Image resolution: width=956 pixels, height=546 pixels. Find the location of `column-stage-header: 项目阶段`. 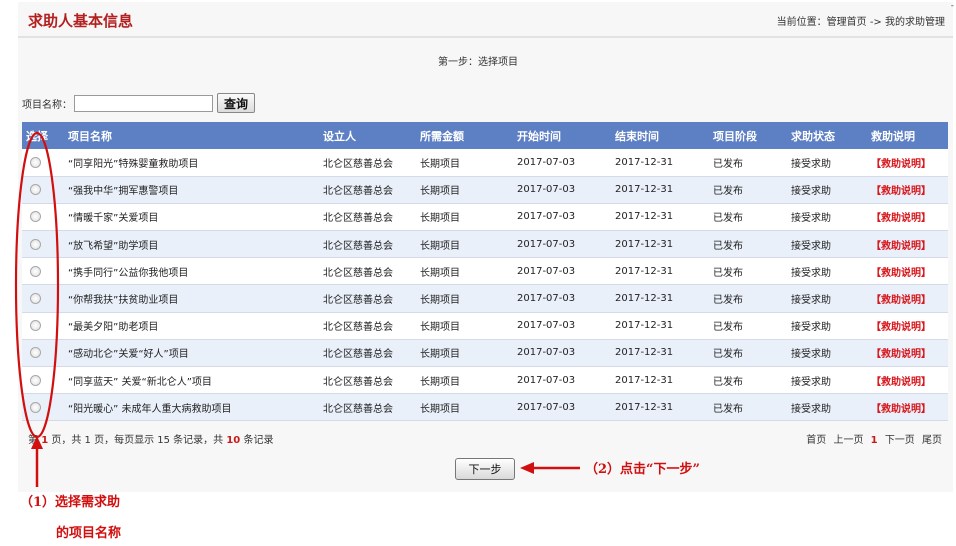

column-stage-header: 项目阶段 is located at coordinates (735, 136).